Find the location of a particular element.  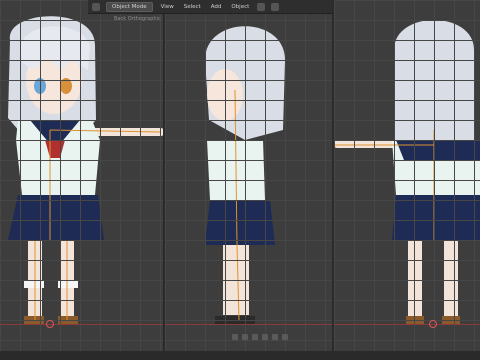

viewport-nav-toolbar is located at coordinates (258, 337).